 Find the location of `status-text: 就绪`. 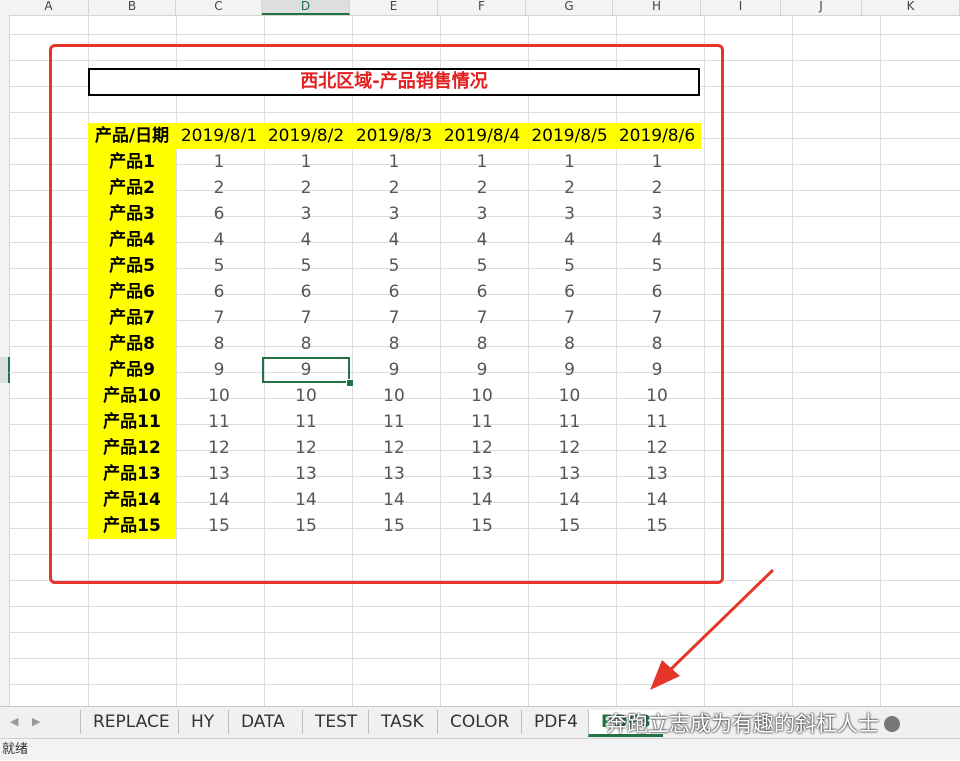

status-text: 就绪 is located at coordinates (15, 749).